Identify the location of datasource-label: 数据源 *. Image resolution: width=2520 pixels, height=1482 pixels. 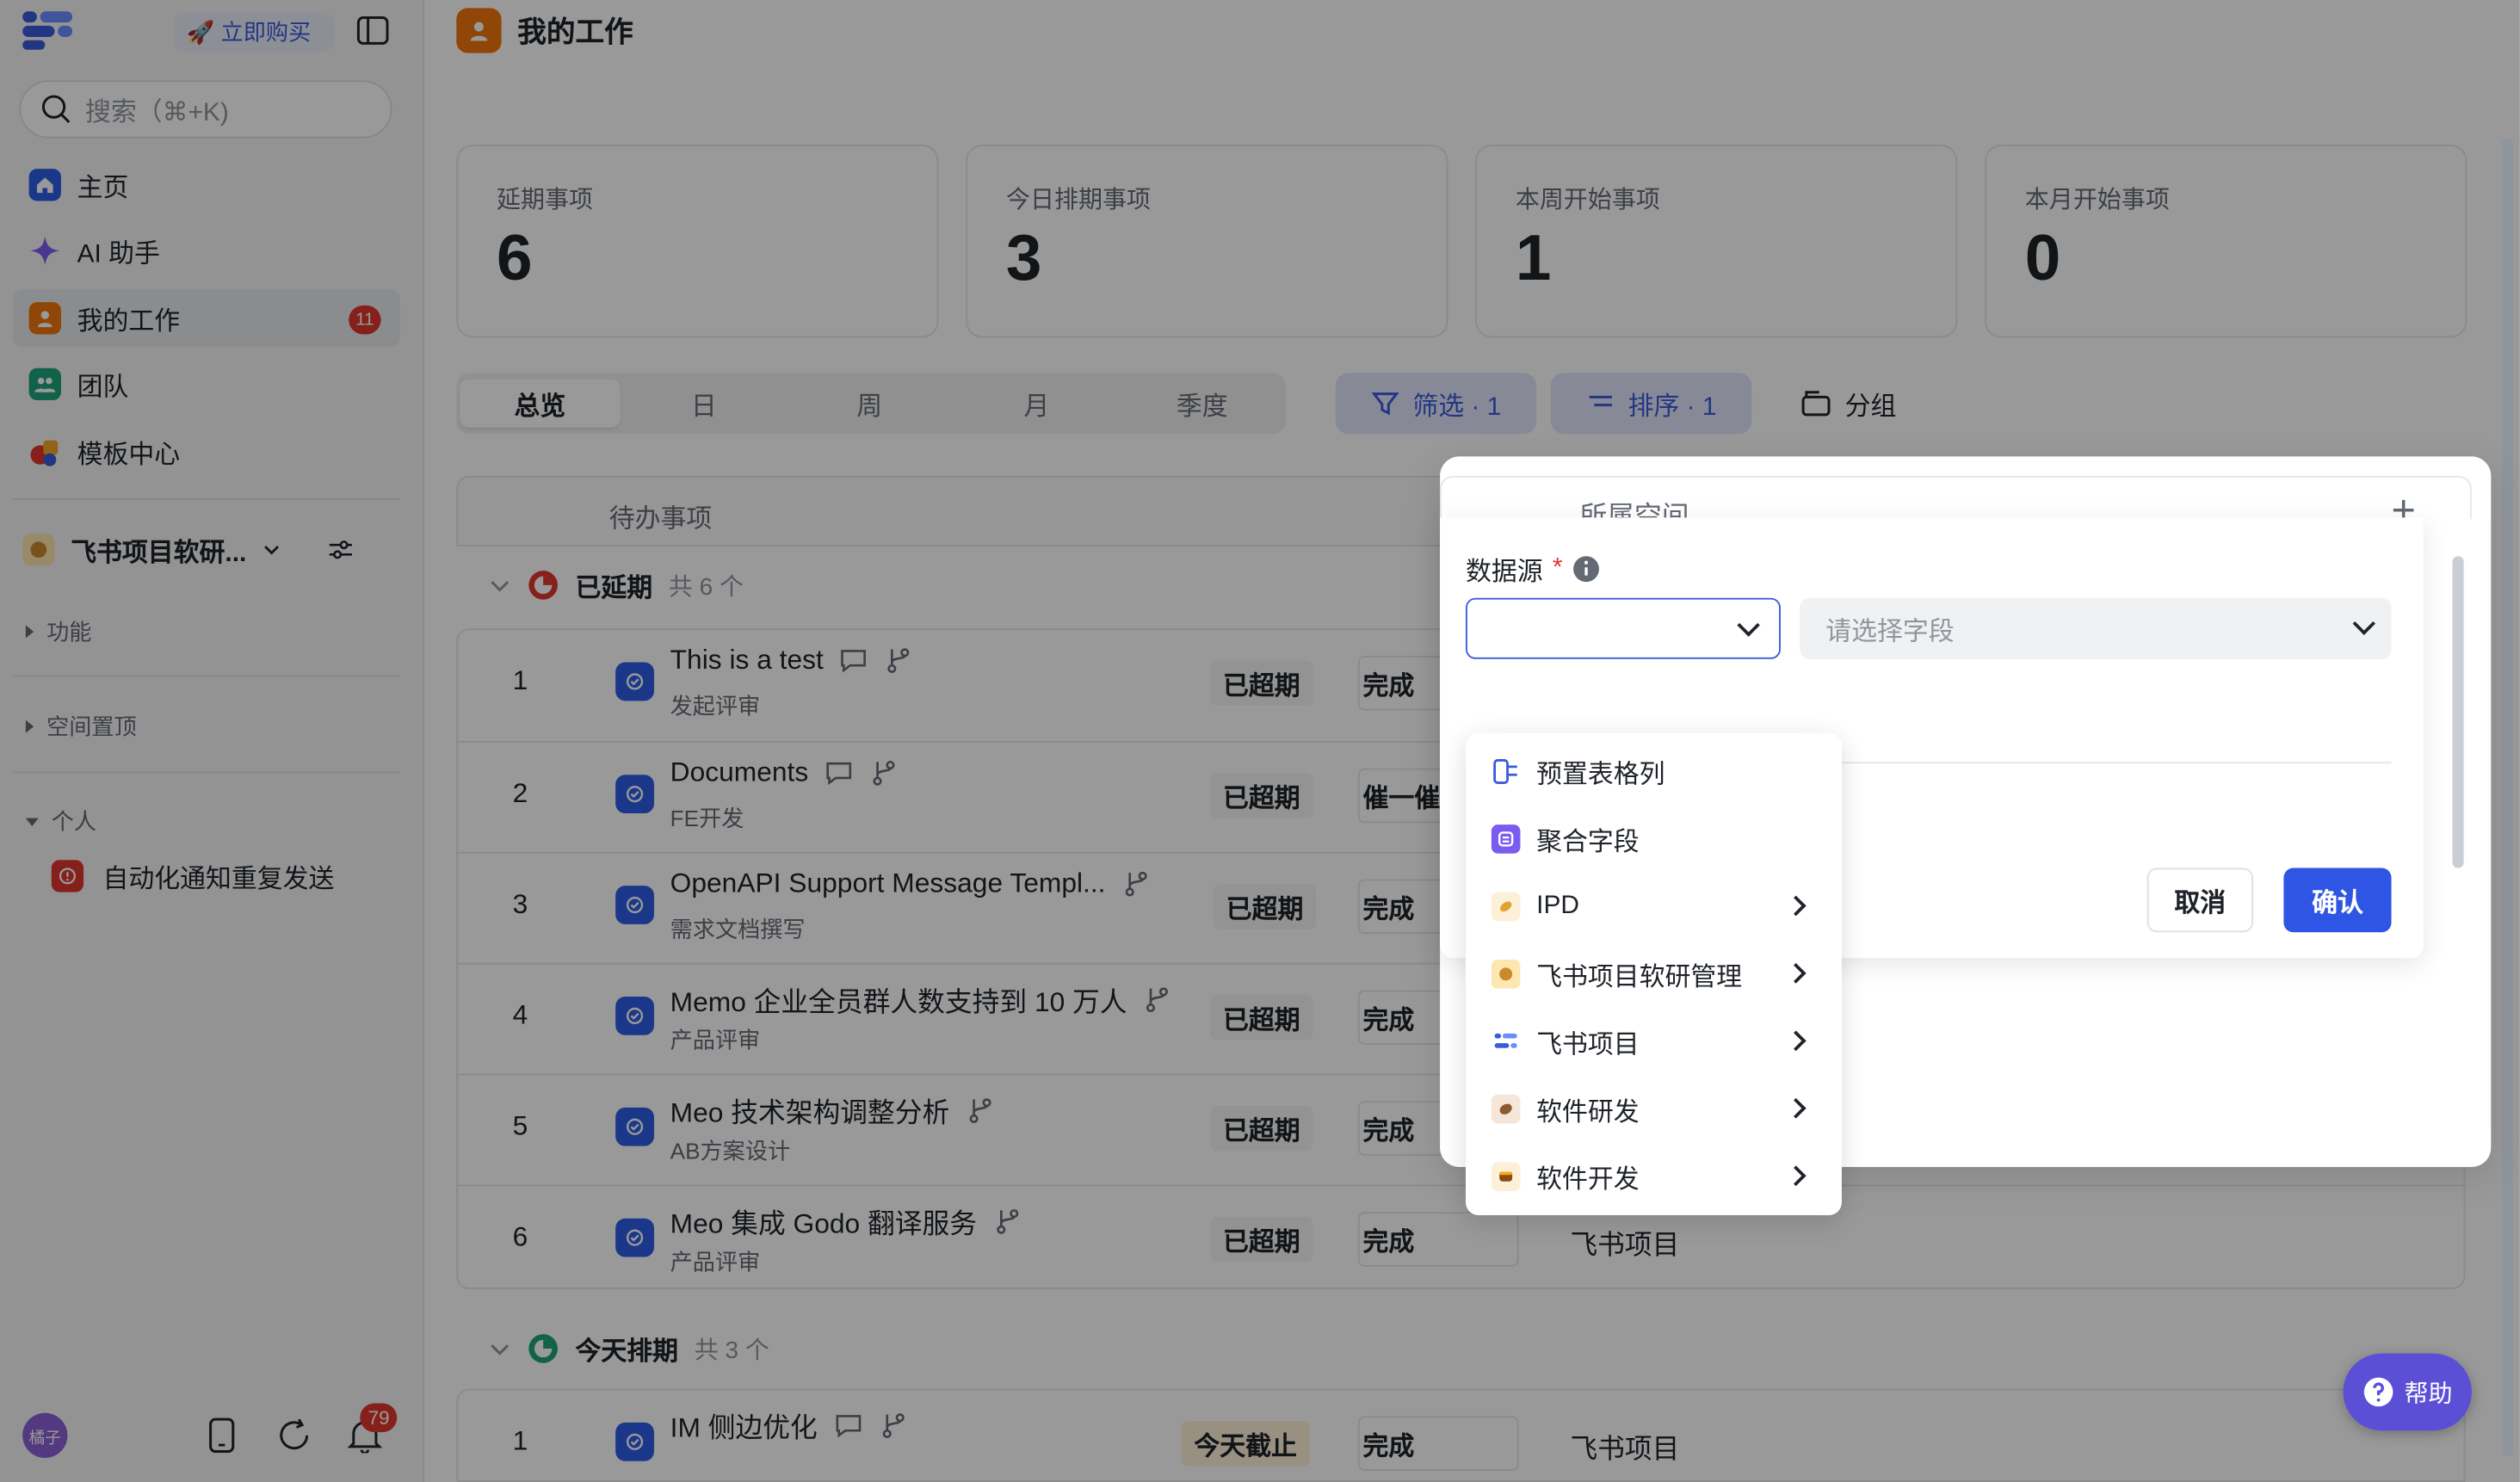
(1534, 569).